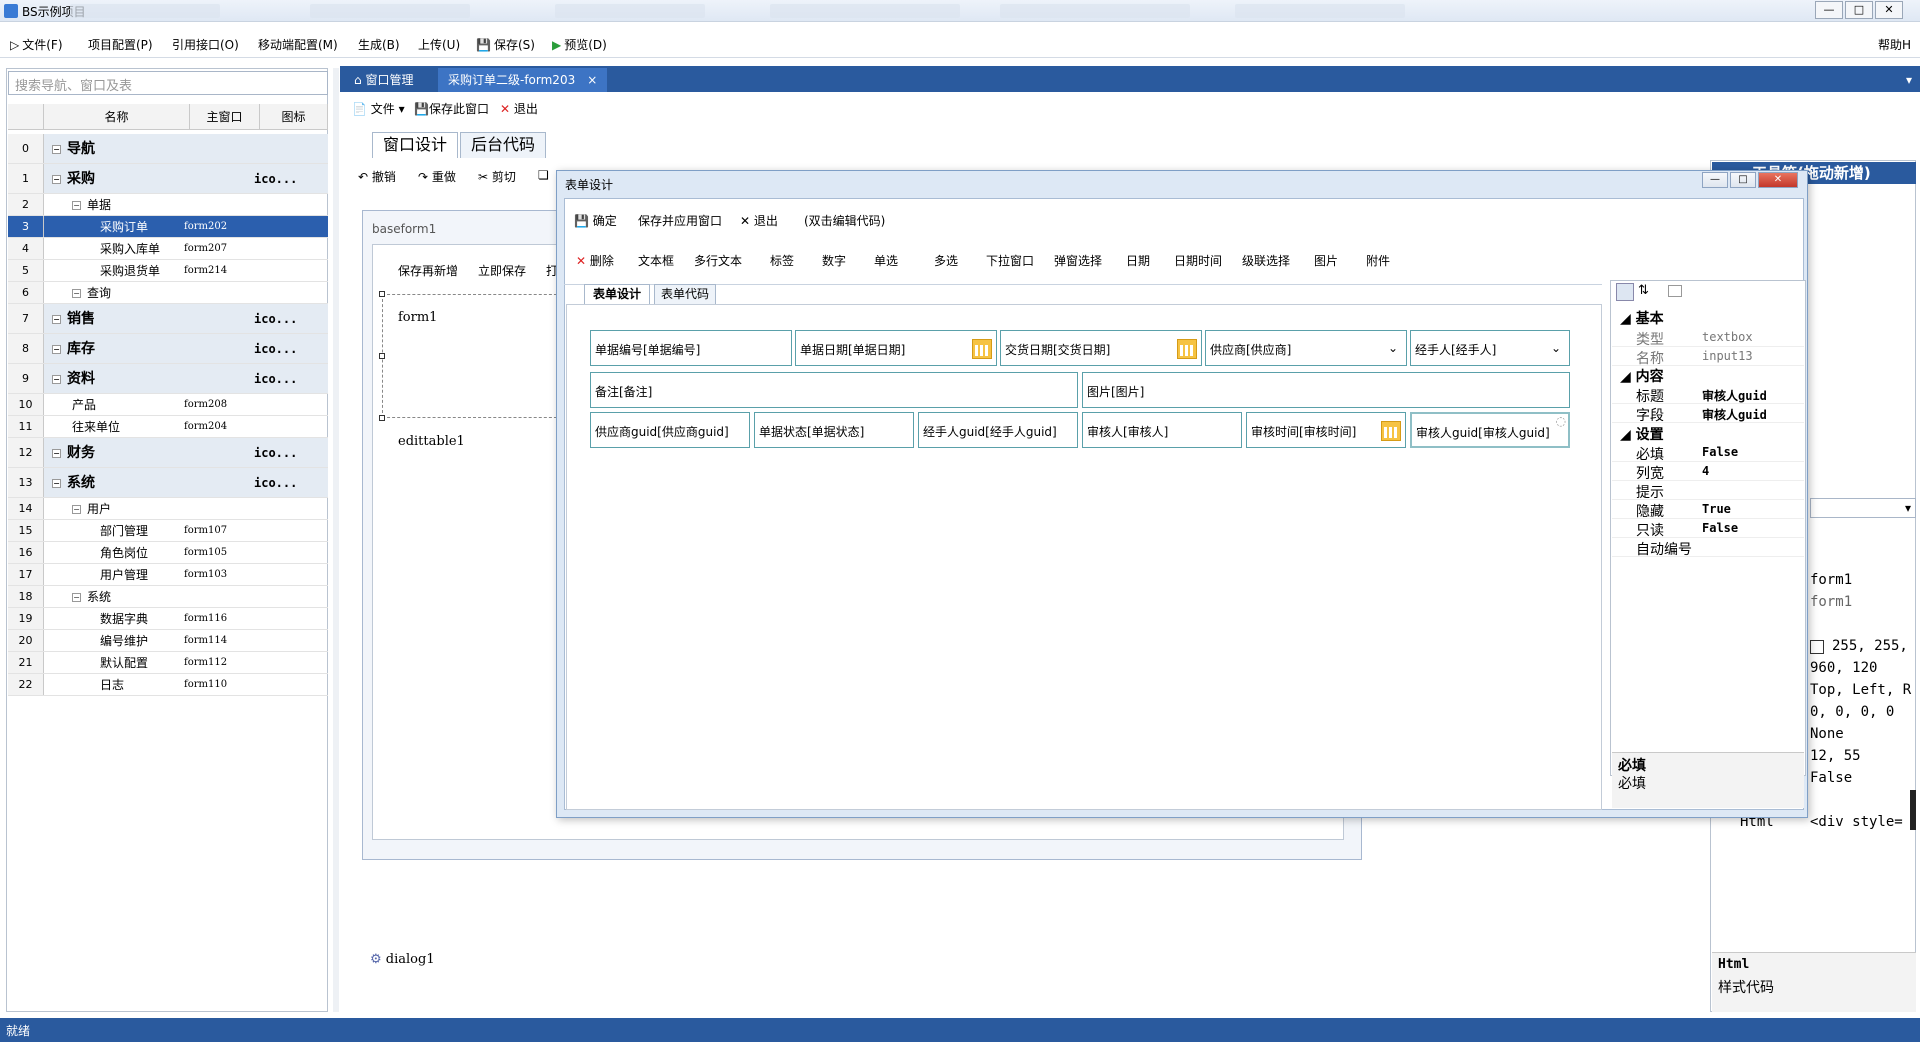  What do you see at coordinates (1138, 260) in the screenshot?
I see `widget-button: 日期` at bounding box center [1138, 260].